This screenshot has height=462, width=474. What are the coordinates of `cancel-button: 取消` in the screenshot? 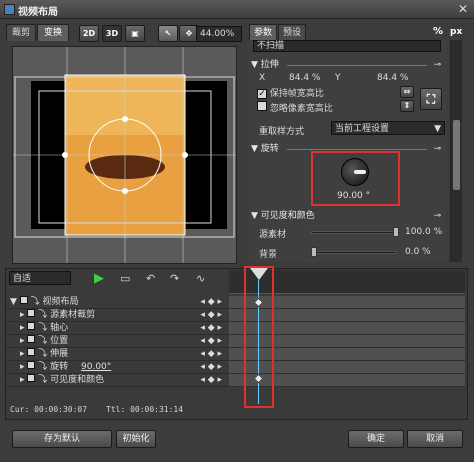 It's located at (435, 439).